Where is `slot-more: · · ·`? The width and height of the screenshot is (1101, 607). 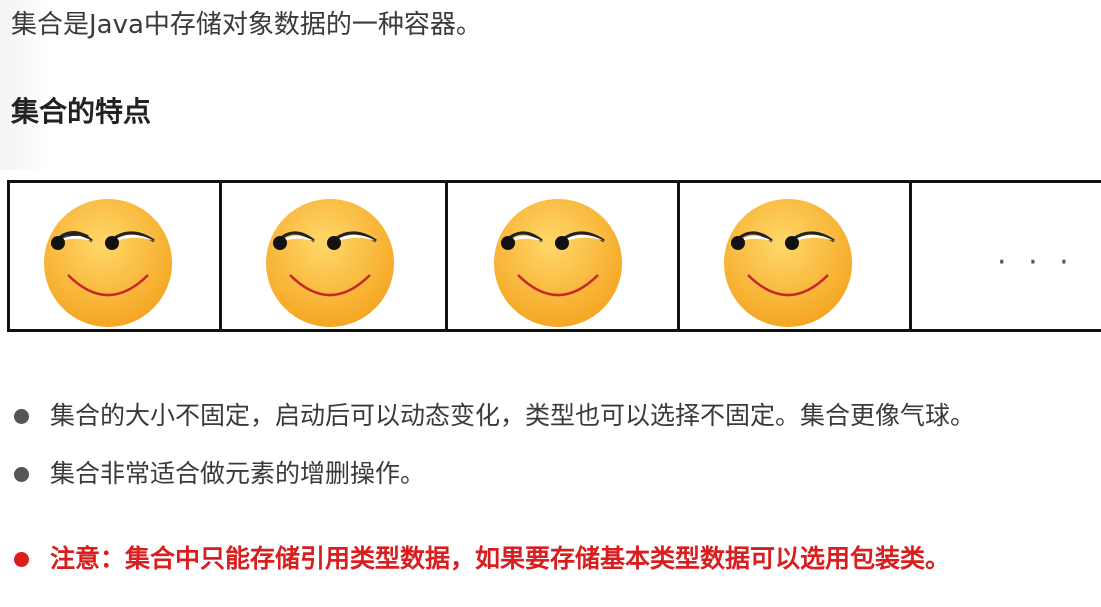
slot-more: · · · is located at coordinates (1005, 256).